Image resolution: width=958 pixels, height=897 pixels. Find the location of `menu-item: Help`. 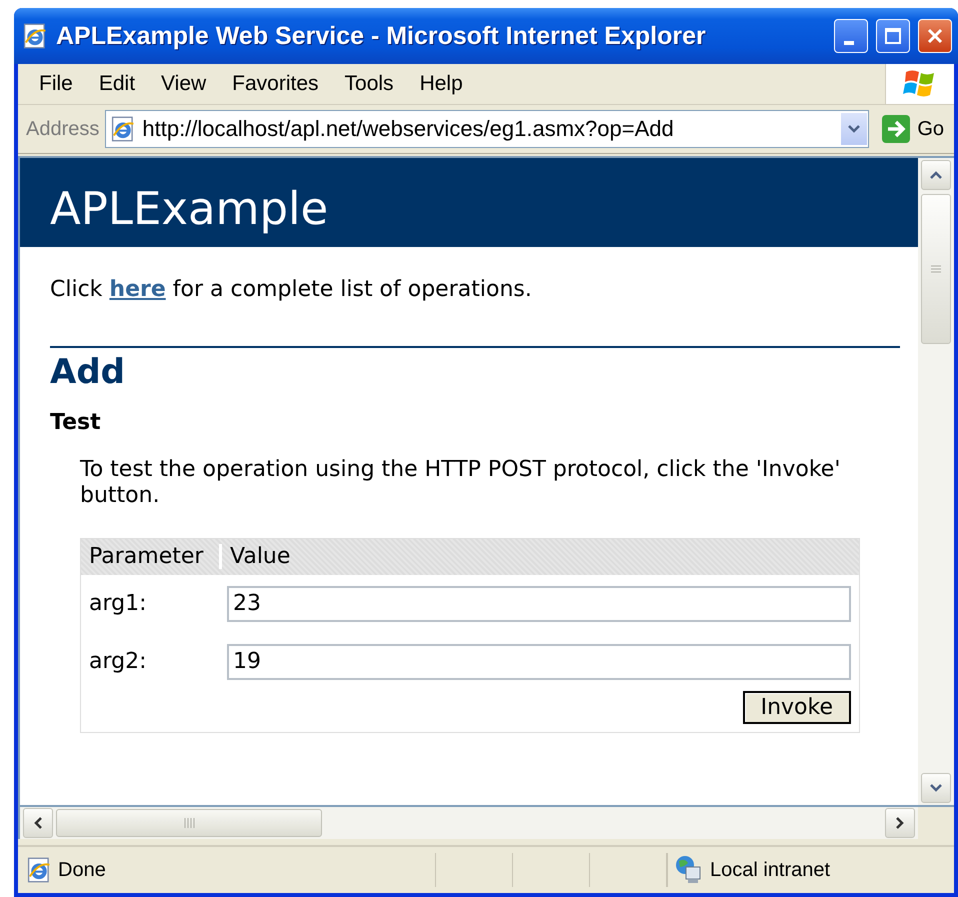

menu-item: Help is located at coordinates (441, 84).